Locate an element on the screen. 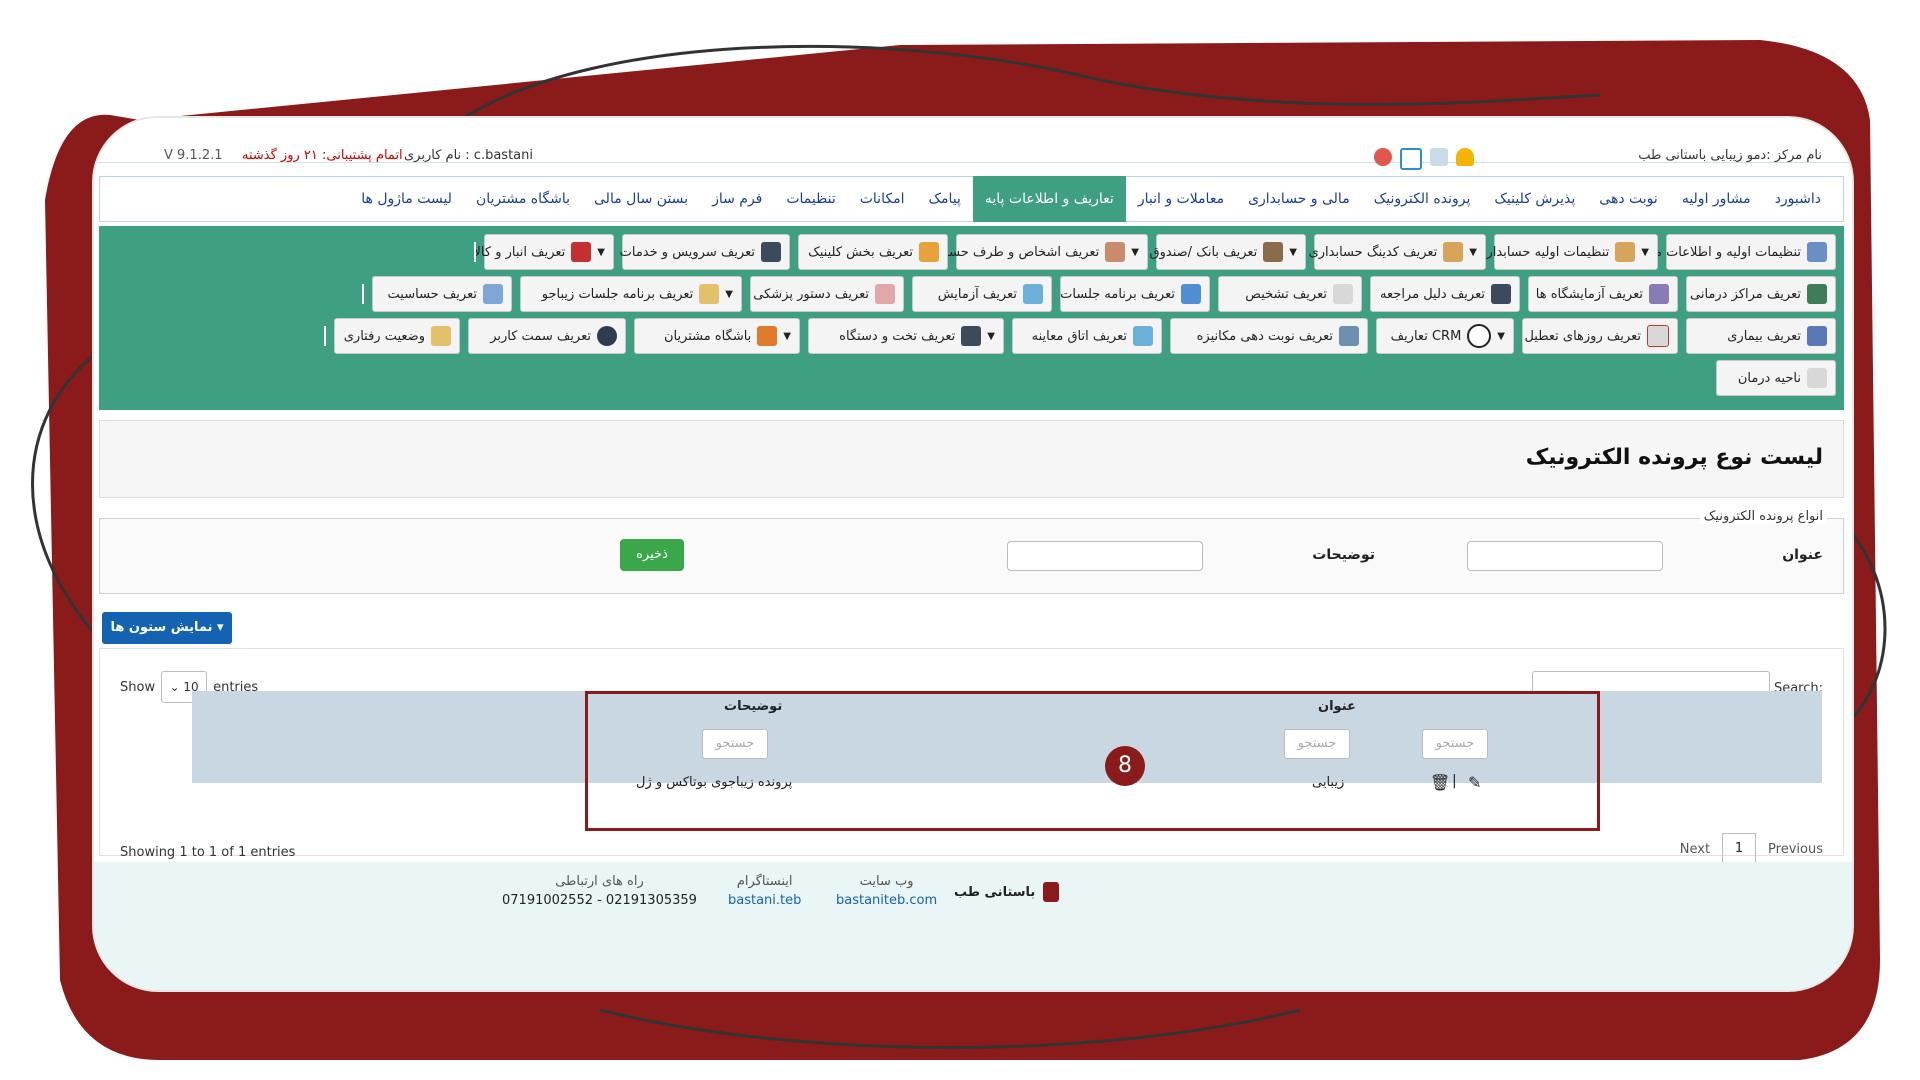 The height and width of the screenshot is (1080, 1920). nav-item-settings: تنظیمات is located at coordinates (810, 199).